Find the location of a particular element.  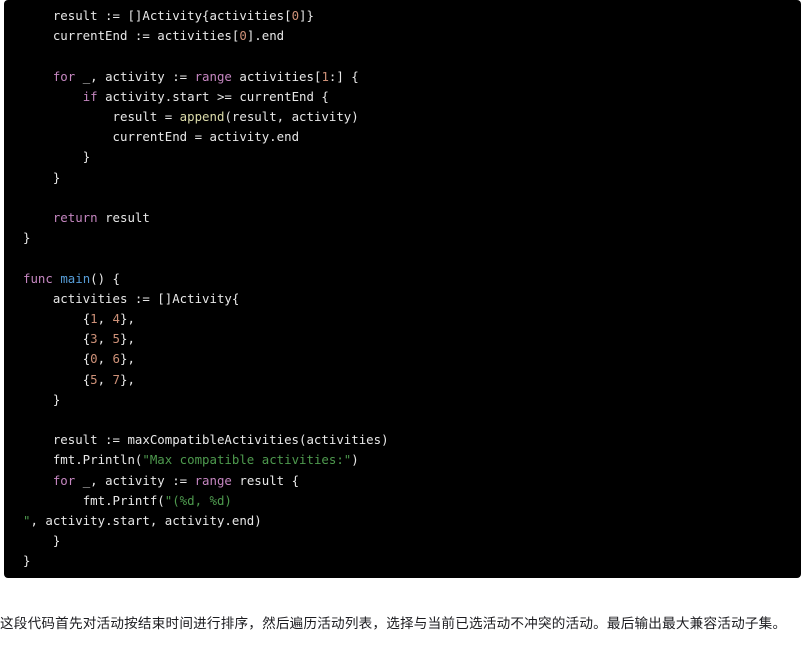

code-line: fmt.Printf("(%d, %d) is located at coordinates (412, 501).